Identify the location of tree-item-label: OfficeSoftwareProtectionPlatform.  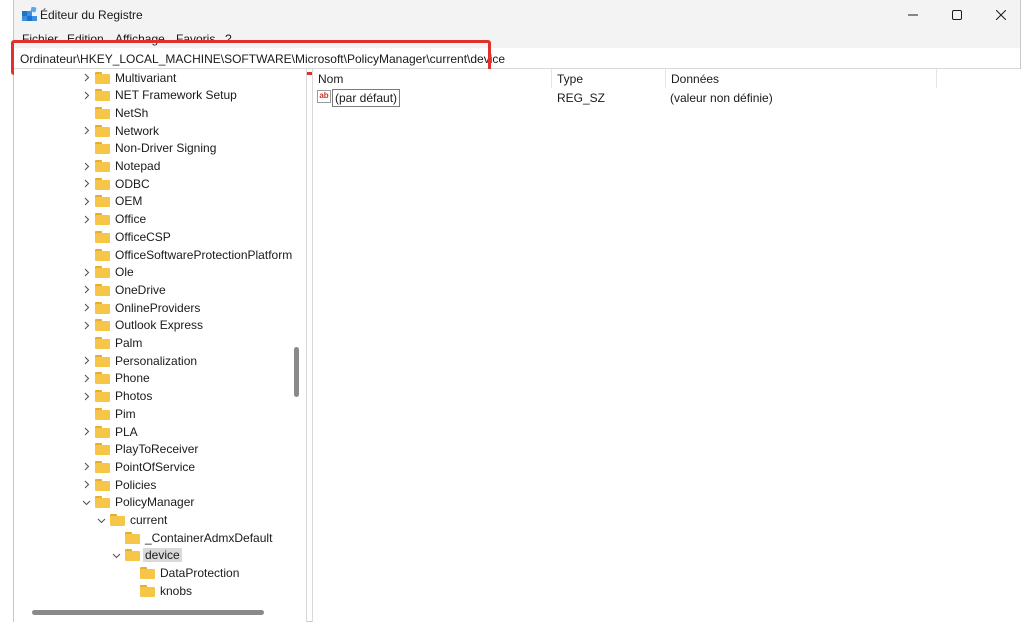
(204, 254).